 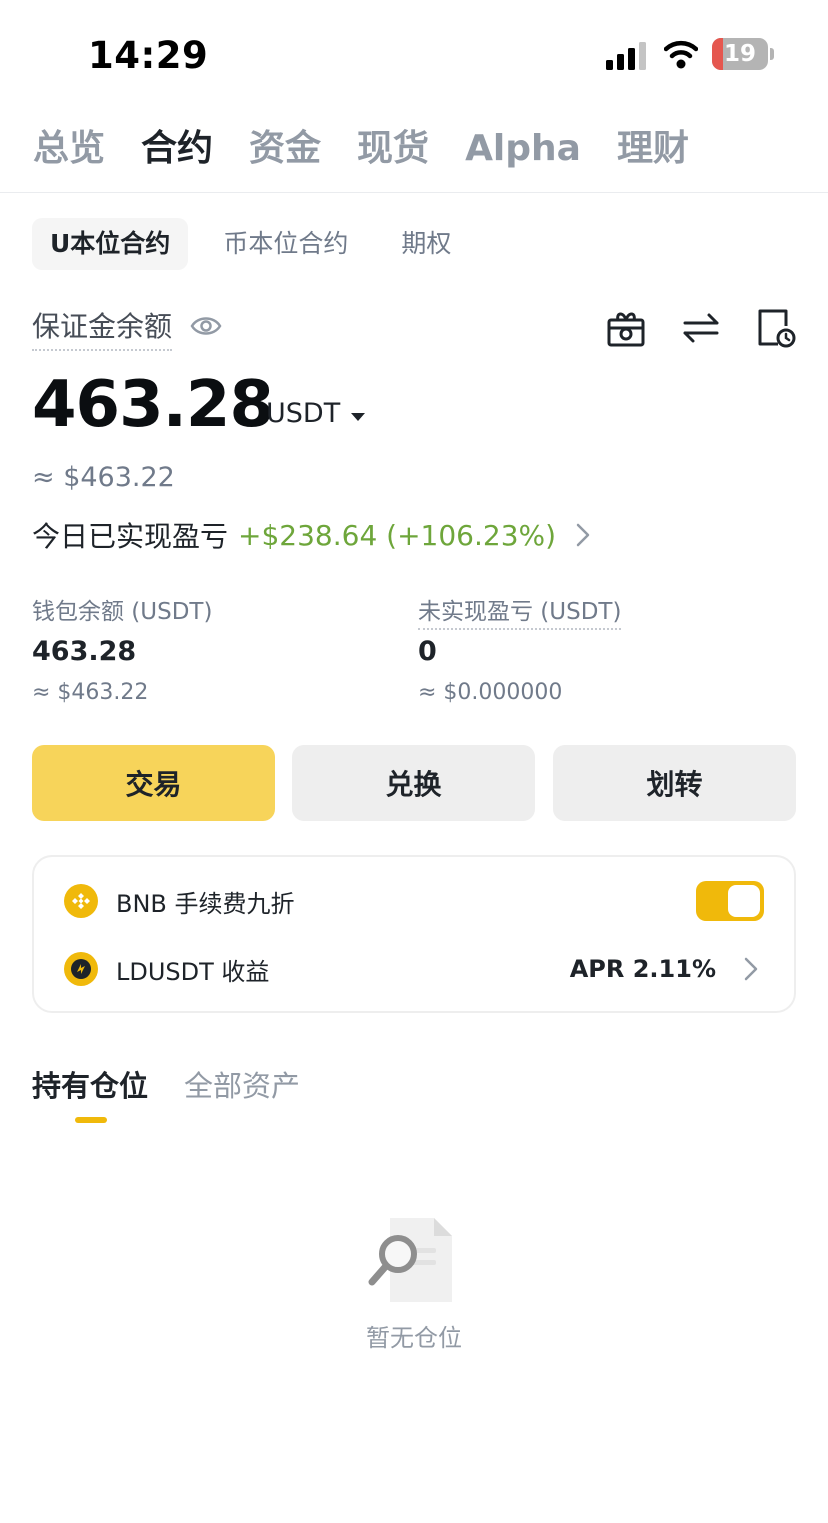 I want to click on empty-positions-text: 暂无仓位, so click(x=414, y=1338).